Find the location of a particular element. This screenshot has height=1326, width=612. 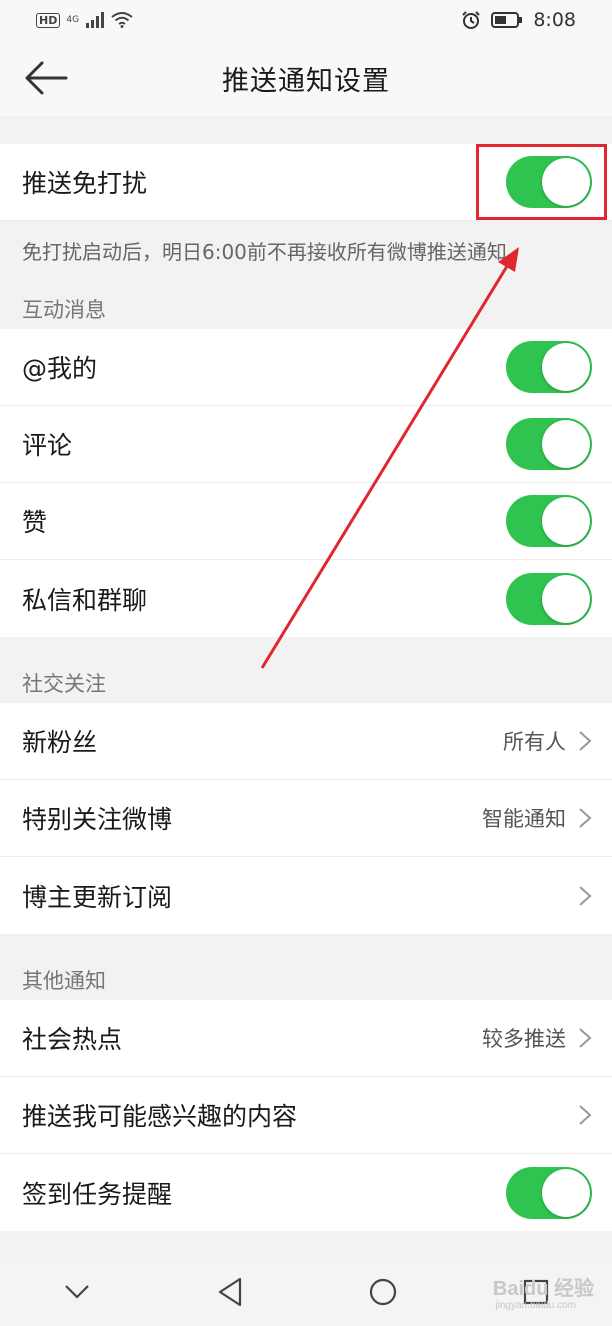

clock: 8:08 is located at coordinates (554, 20).